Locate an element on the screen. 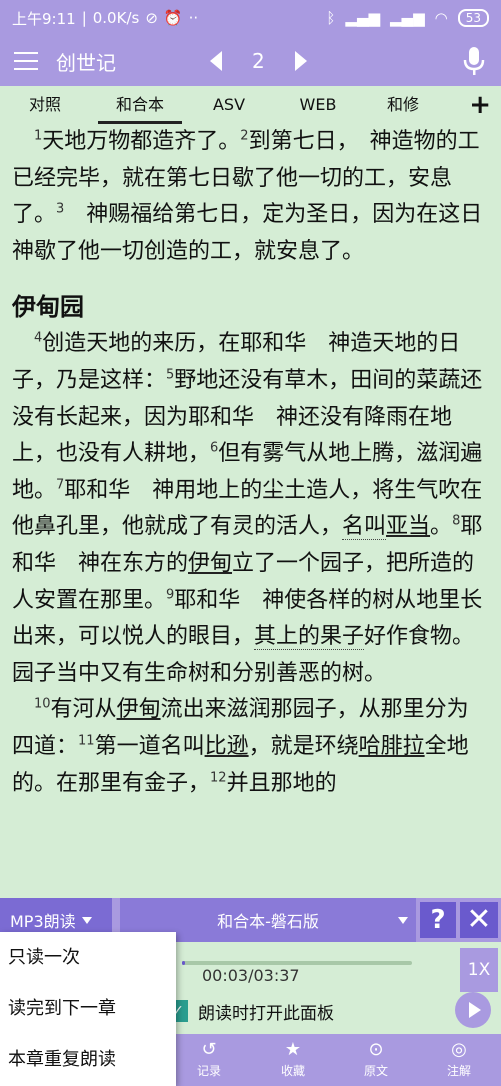 The image size is (501, 1086). version-tabs: 对照 和合本 ASV WEB 和修 + is located at coordinates (250, 105).